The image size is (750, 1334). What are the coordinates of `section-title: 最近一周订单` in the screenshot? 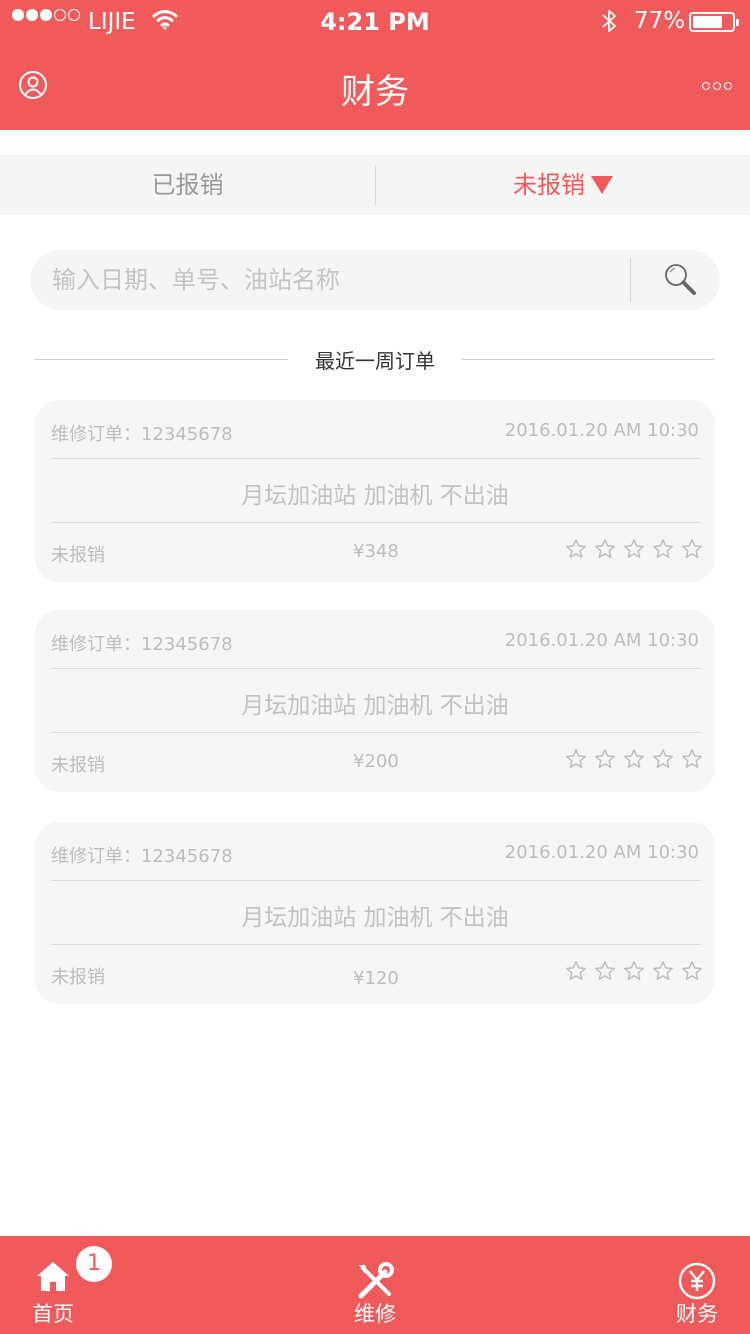 It's located at (375, 361).